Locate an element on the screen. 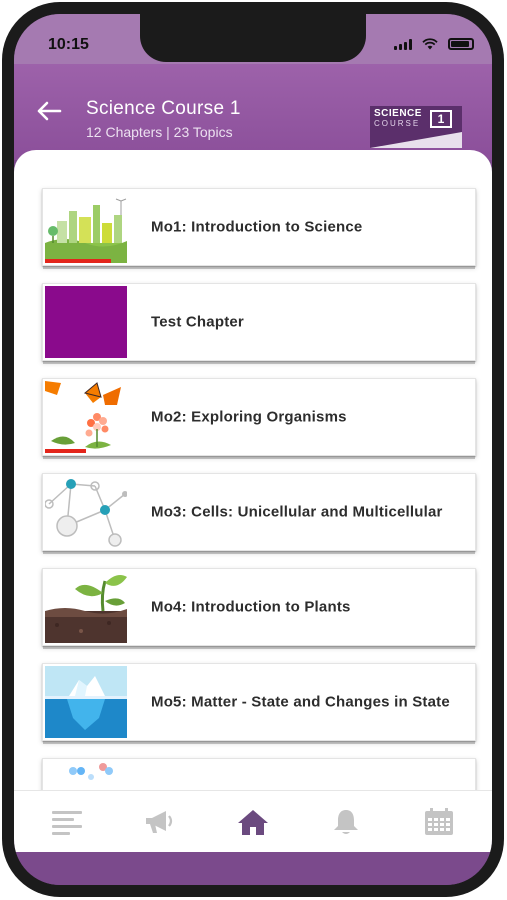 This screenshot has width=507, height=900. bell-icon is located at coordinates (346, 821).